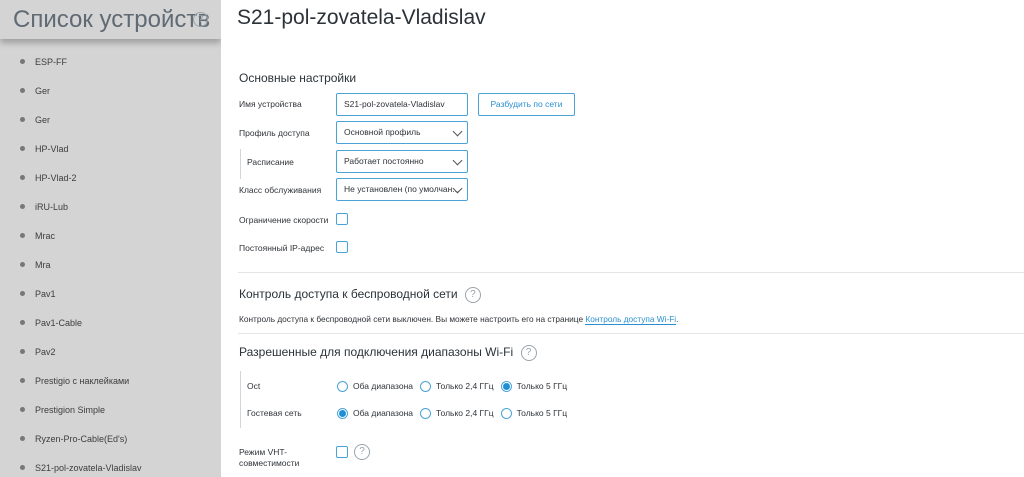  Describe the element at coordinates (240, 399) in the screenshot. I see `wifi-ranges-indent-bar` at that location.